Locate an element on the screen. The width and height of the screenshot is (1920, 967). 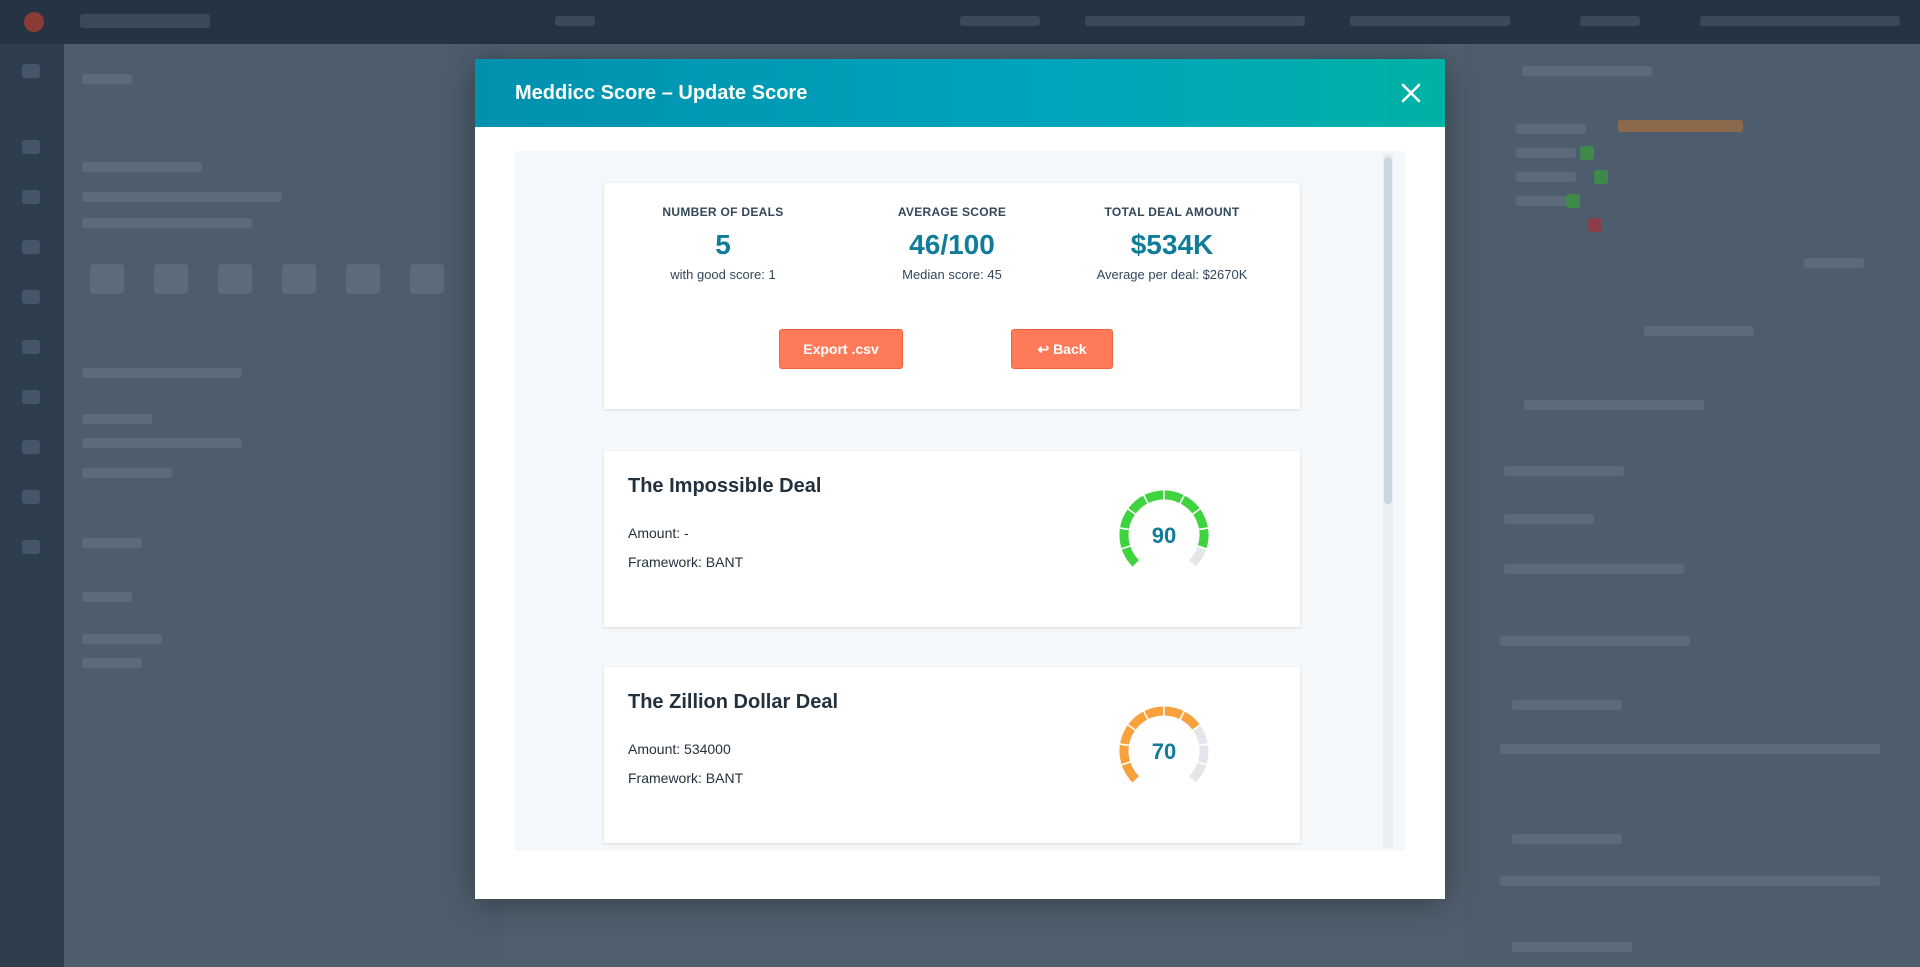
score-gauge: 70 is located at coordinates (1164, 746).